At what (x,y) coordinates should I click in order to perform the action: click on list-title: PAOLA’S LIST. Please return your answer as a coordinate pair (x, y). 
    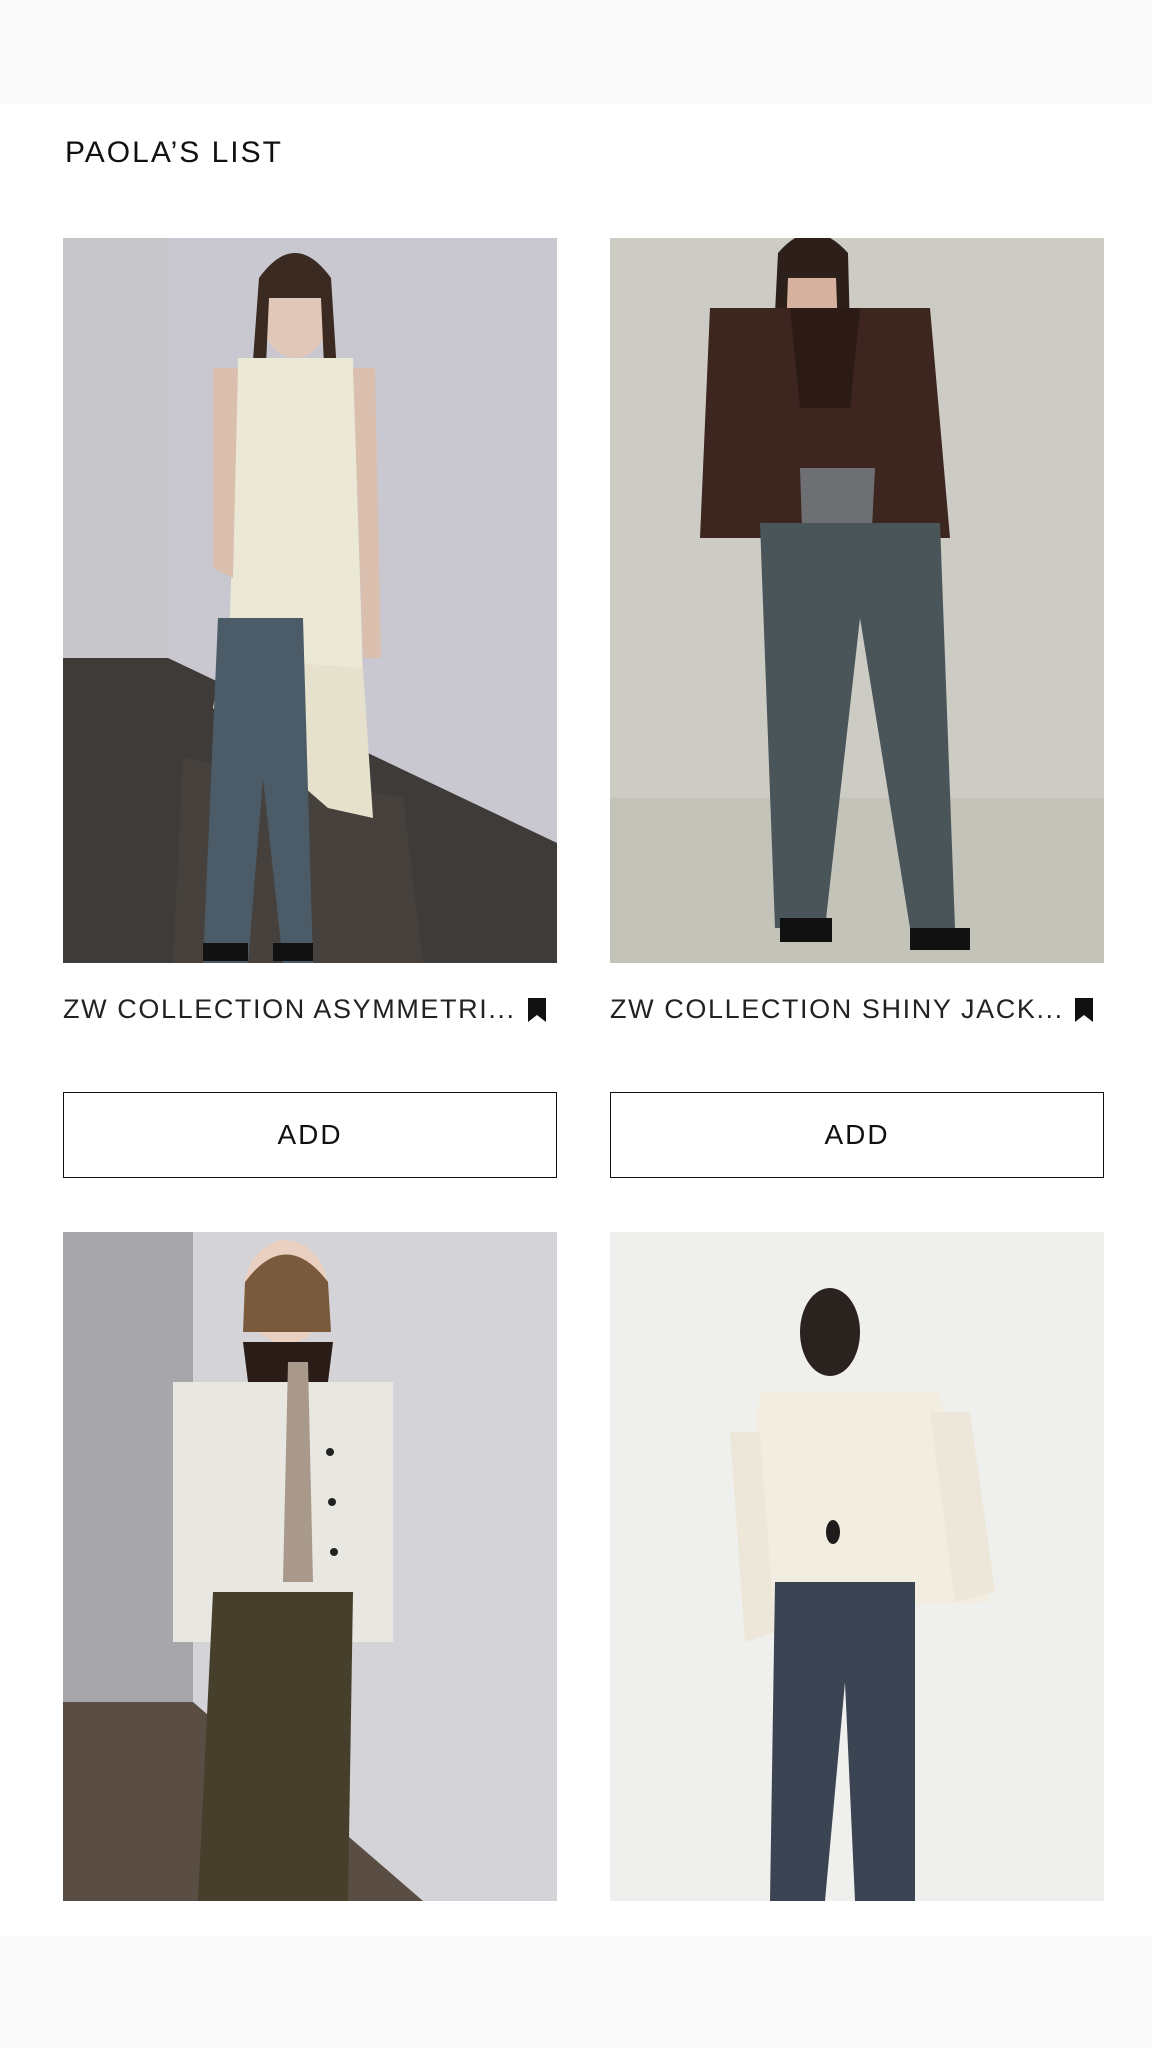
    Looking at the image, I should click on (174, 152).